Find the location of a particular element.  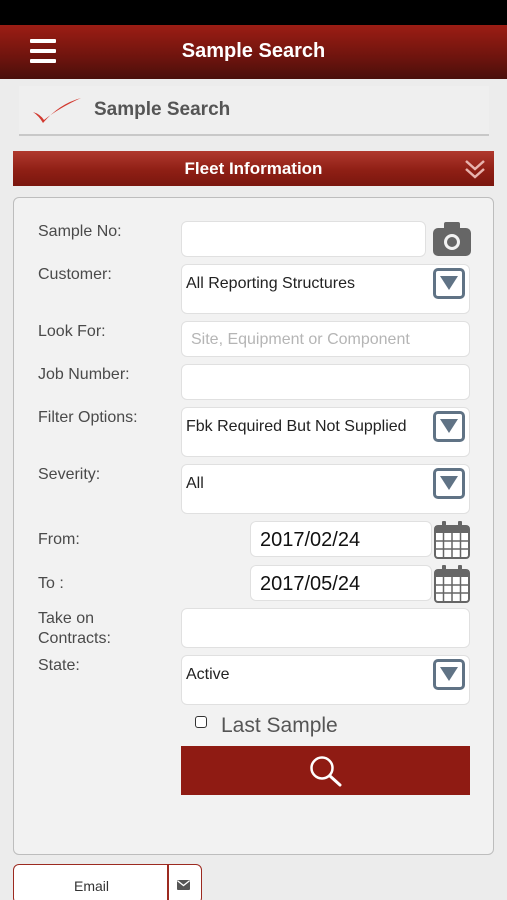

from-label: From: is located at coordinates (59, 539).